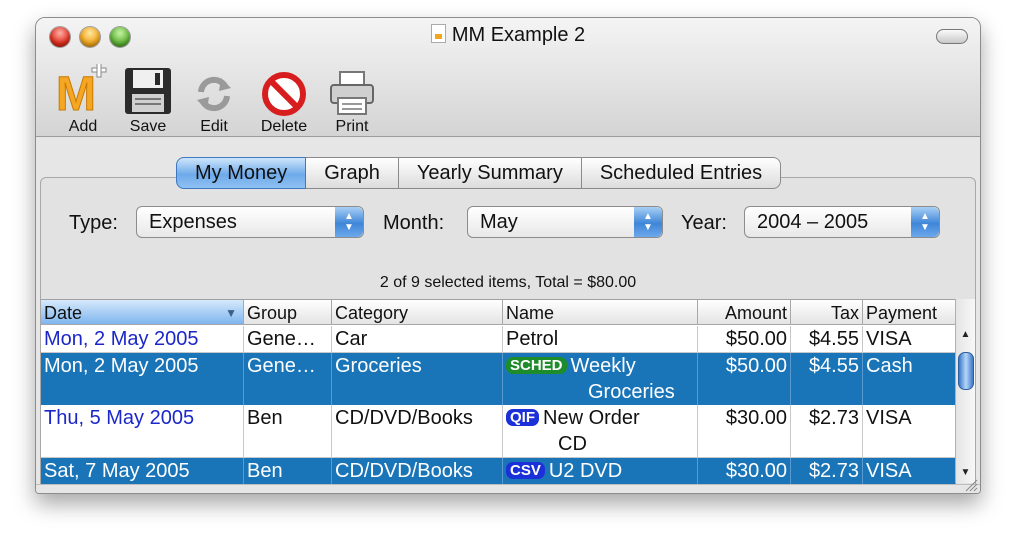 The height and width of the screenshot is (535, 1020). What do you see at coordinates (572, 444) in the screenshot?
I see `name-text-continued: CD` at bounding box center [572, 444].